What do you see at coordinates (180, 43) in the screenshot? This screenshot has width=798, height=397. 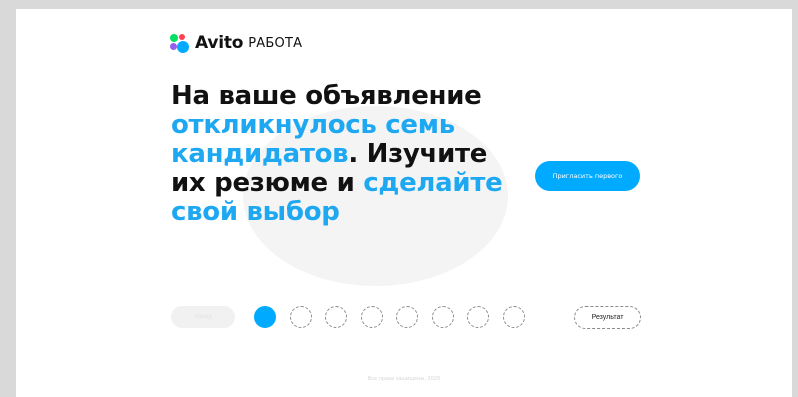 I see `avito-dots-icon` at bounding box center [180, 43].